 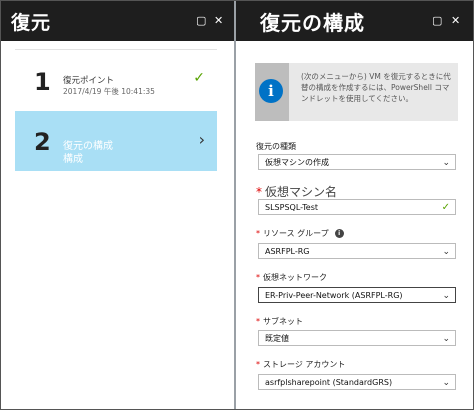 I want to click on step-title-line2: 構成, so click(x=73, y=159).